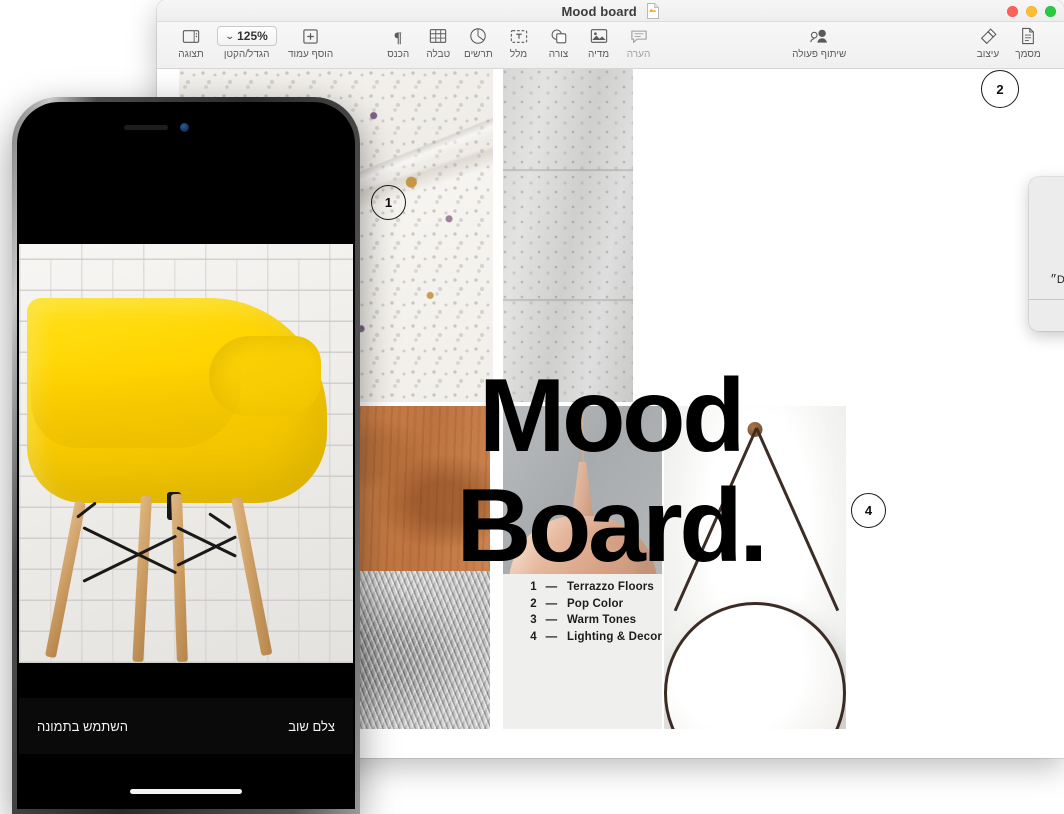 The height and width of the screenshot is (814, 1064). I want to click on home-indicator, so click(186, 791).